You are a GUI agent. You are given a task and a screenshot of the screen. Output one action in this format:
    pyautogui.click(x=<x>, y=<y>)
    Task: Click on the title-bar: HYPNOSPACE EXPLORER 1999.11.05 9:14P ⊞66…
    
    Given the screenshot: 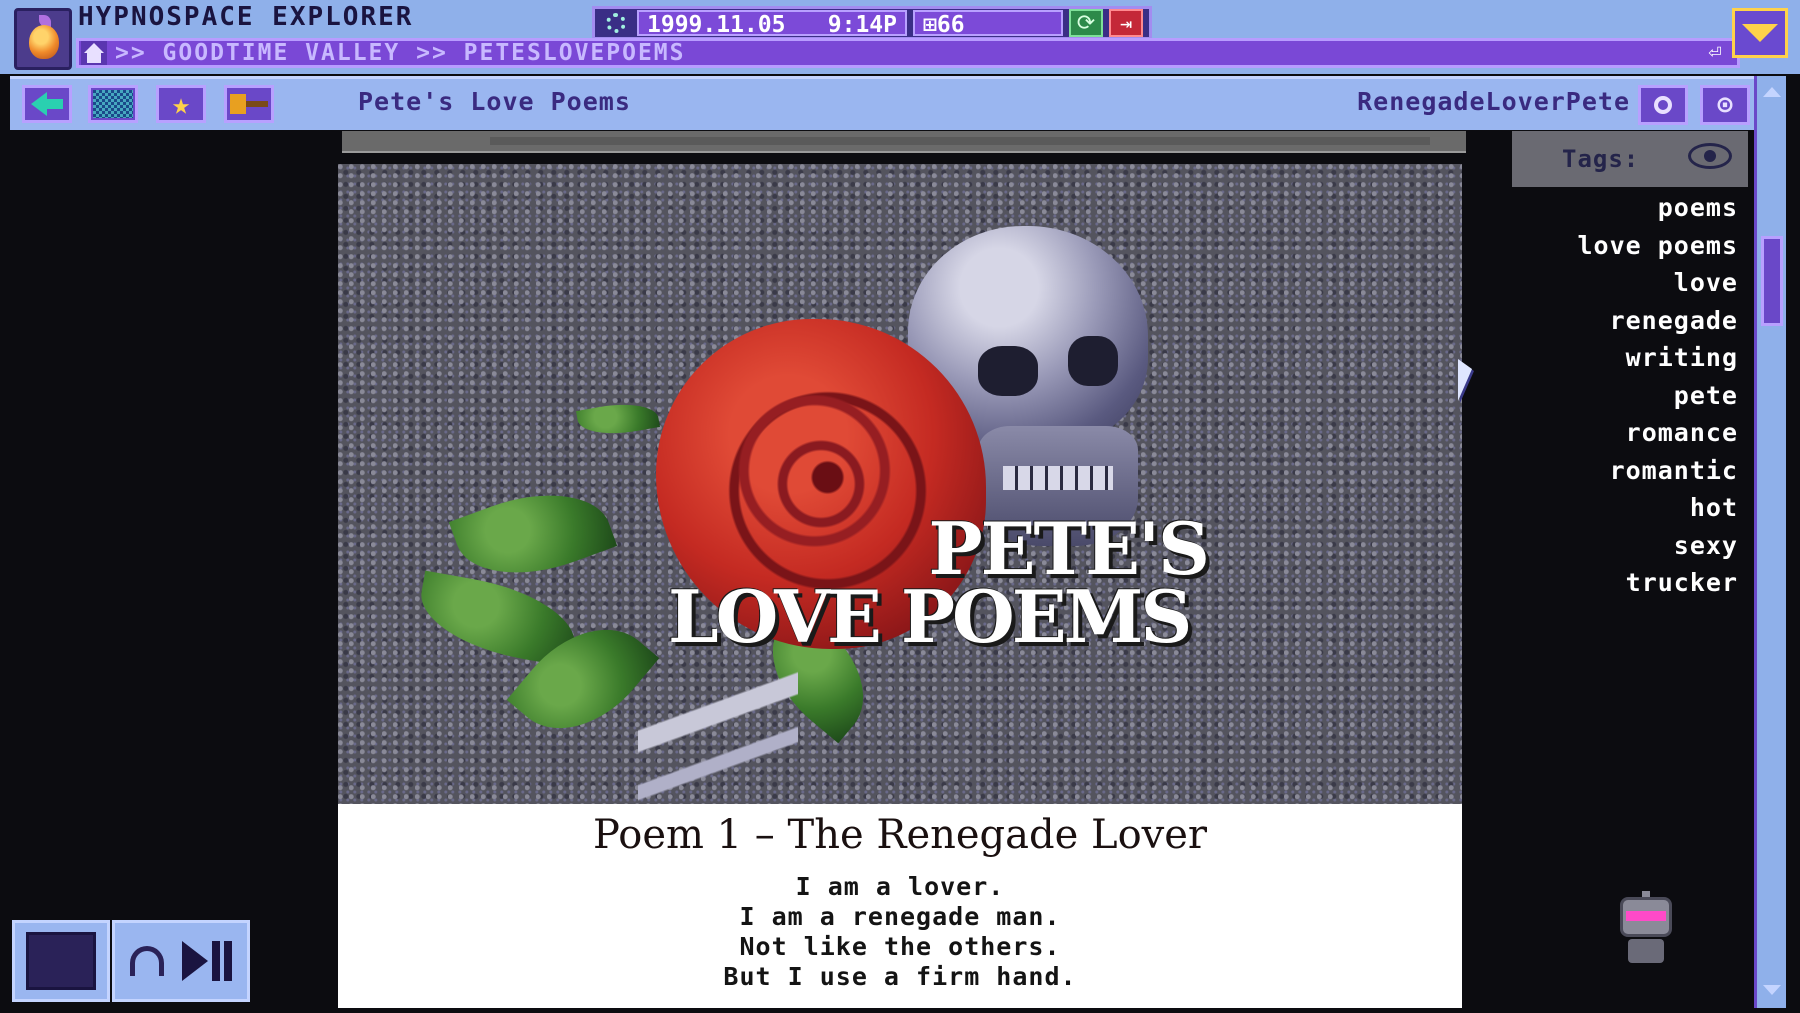 What is the action you would take?
    pyautogui.click(x=900, y=37)
    